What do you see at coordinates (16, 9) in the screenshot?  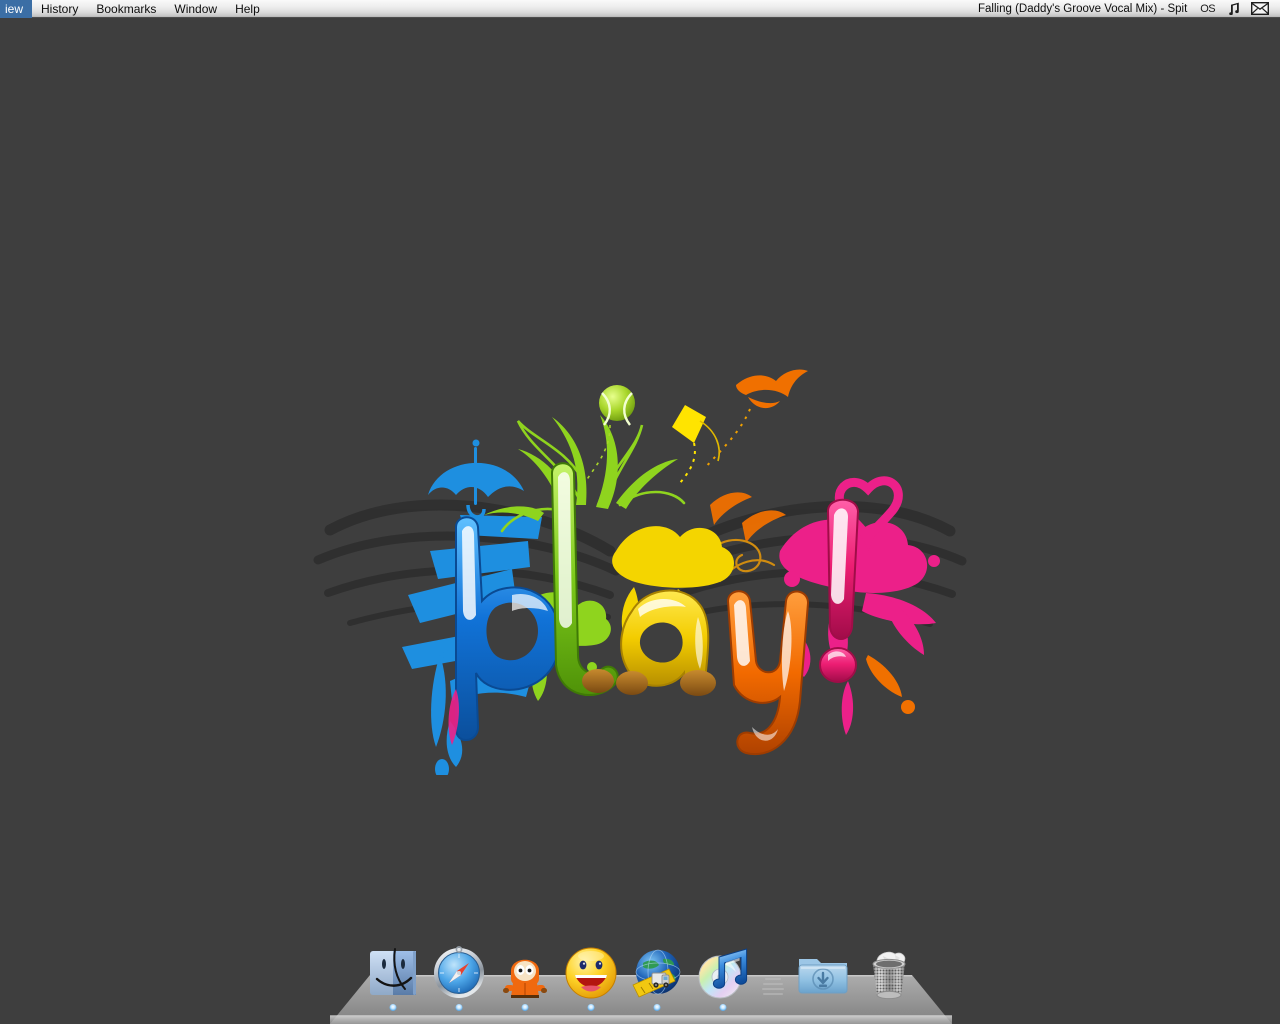 I see `menu-view: iew` at bounding box center [16, 9].